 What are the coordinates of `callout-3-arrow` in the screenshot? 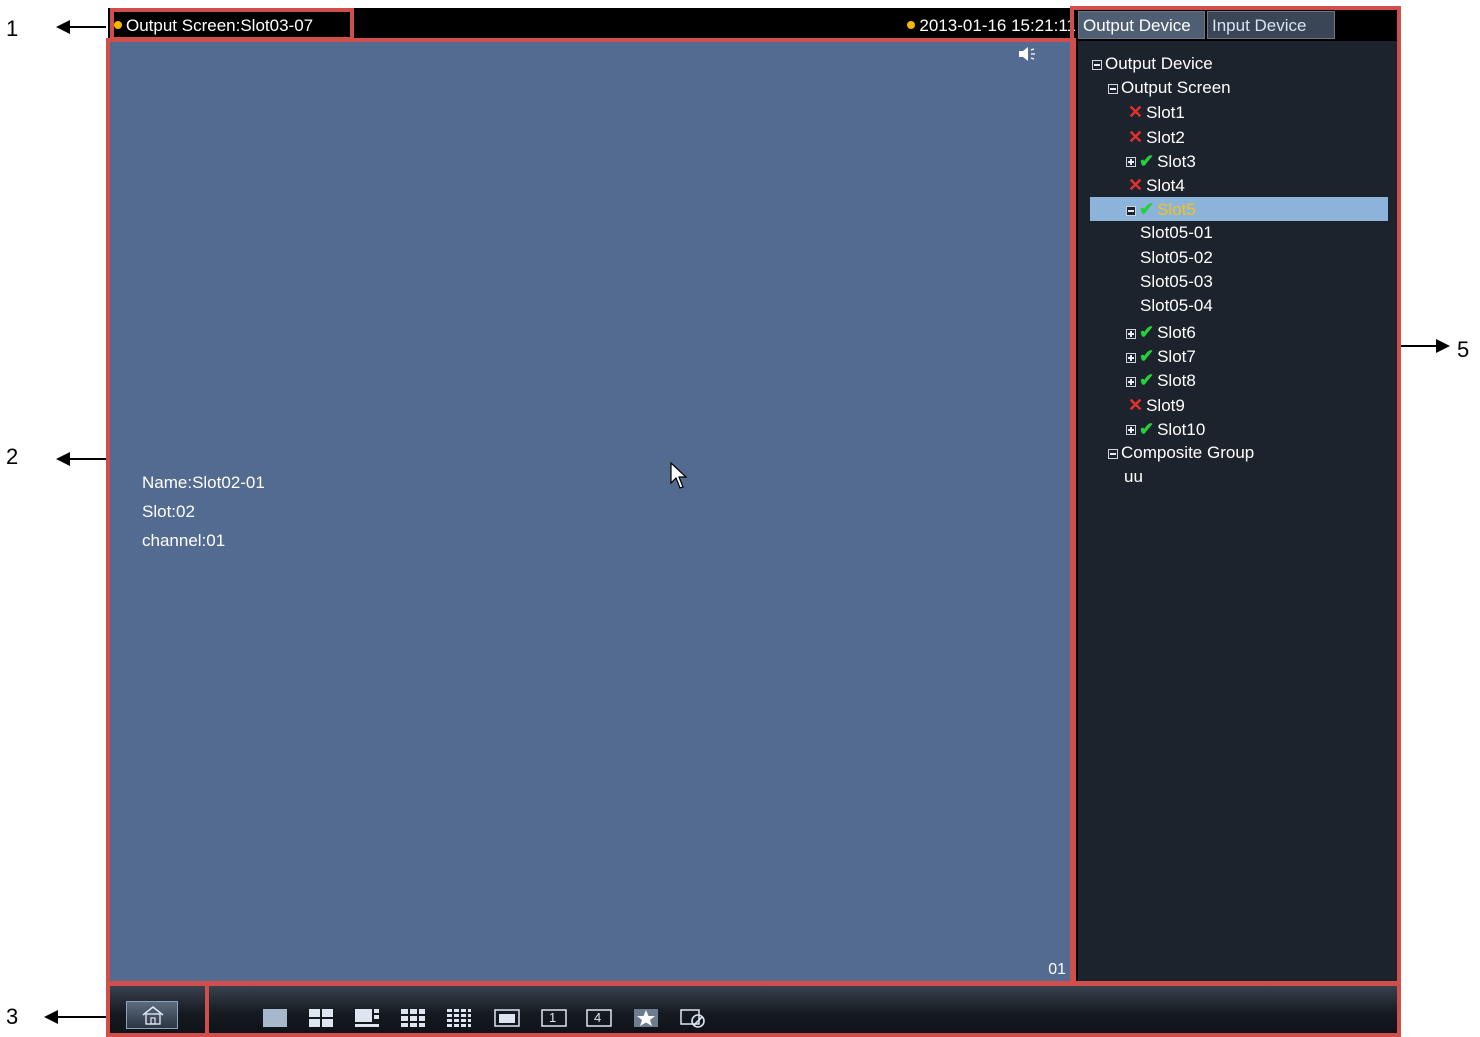 It's located at (75, 1017).